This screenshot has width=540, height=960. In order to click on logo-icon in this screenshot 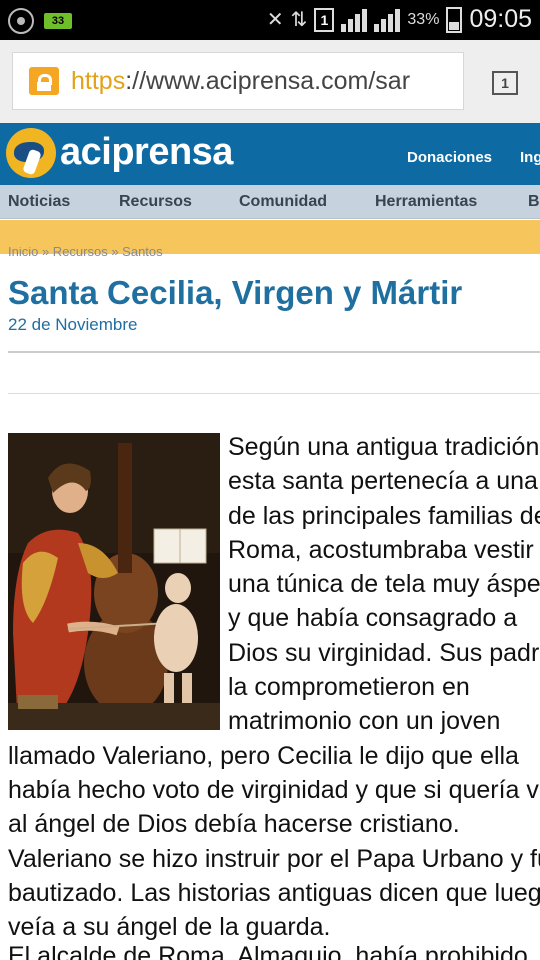, I will do `click(31, 153)`.